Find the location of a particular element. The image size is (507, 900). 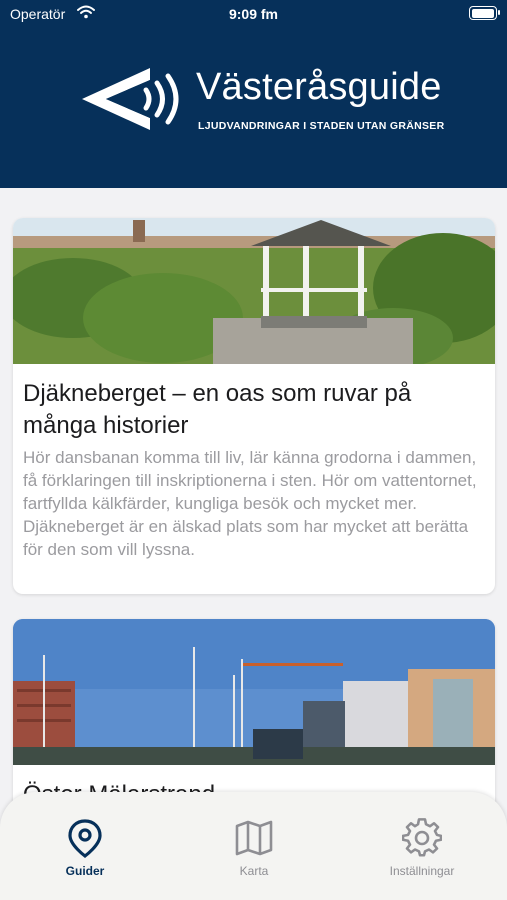

tab-label: Guider is located at coordinates (85, 871).